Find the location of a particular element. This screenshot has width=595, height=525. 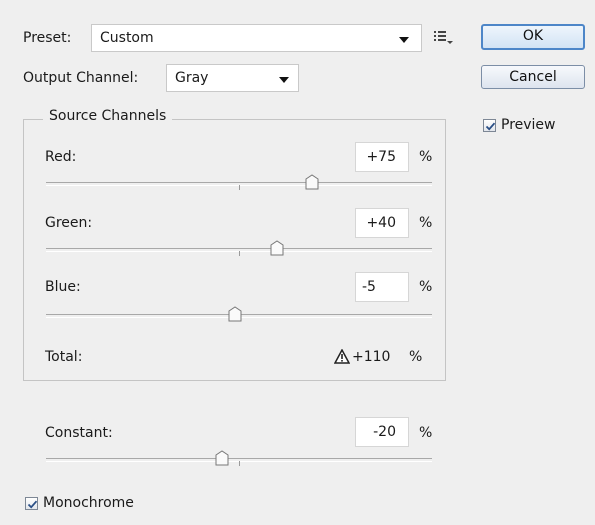

preview-label: Preview is located at coordinates (528, 125).